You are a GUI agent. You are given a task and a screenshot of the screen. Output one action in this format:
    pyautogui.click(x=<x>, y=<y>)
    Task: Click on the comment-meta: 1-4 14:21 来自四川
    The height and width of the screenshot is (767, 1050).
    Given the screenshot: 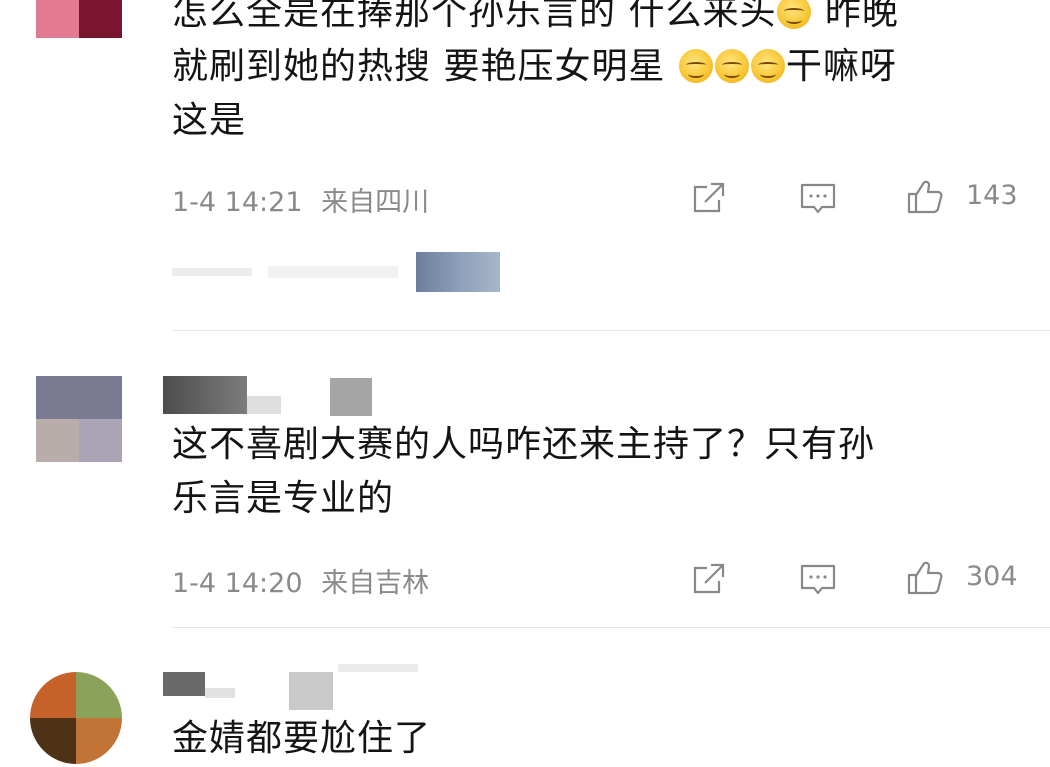 What is the action you would take?
    pyautogui.click(x=300, y=199)
    